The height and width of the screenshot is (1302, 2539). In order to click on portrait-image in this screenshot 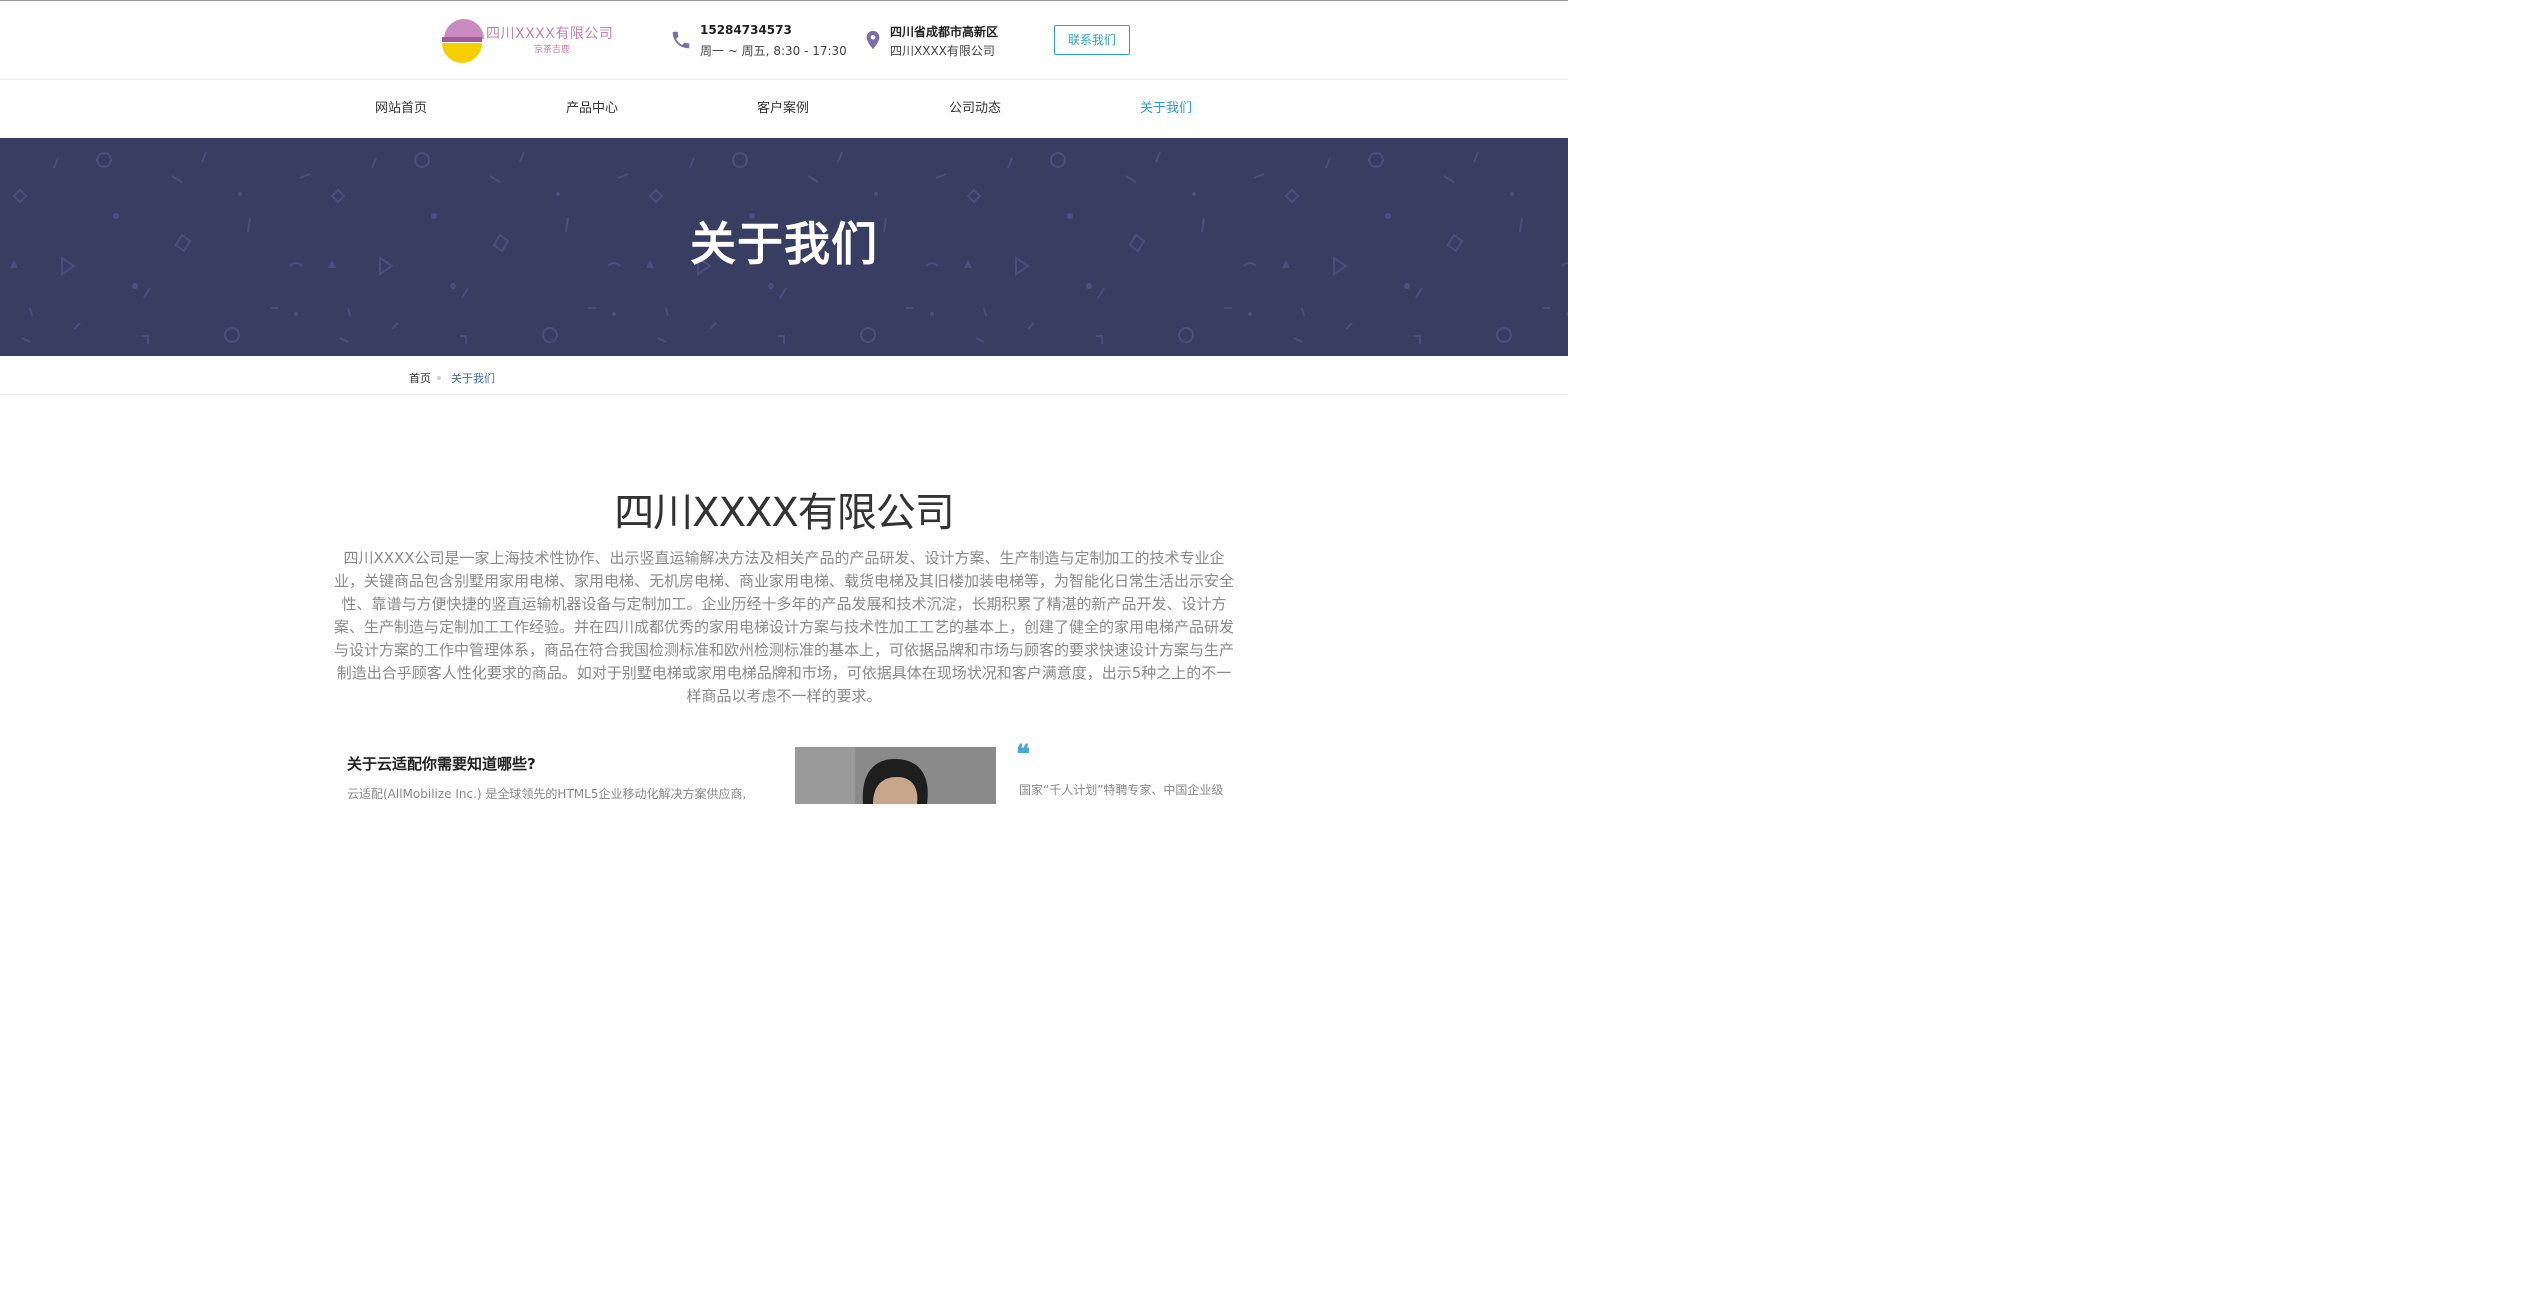, I will do `click(895, 775)`.